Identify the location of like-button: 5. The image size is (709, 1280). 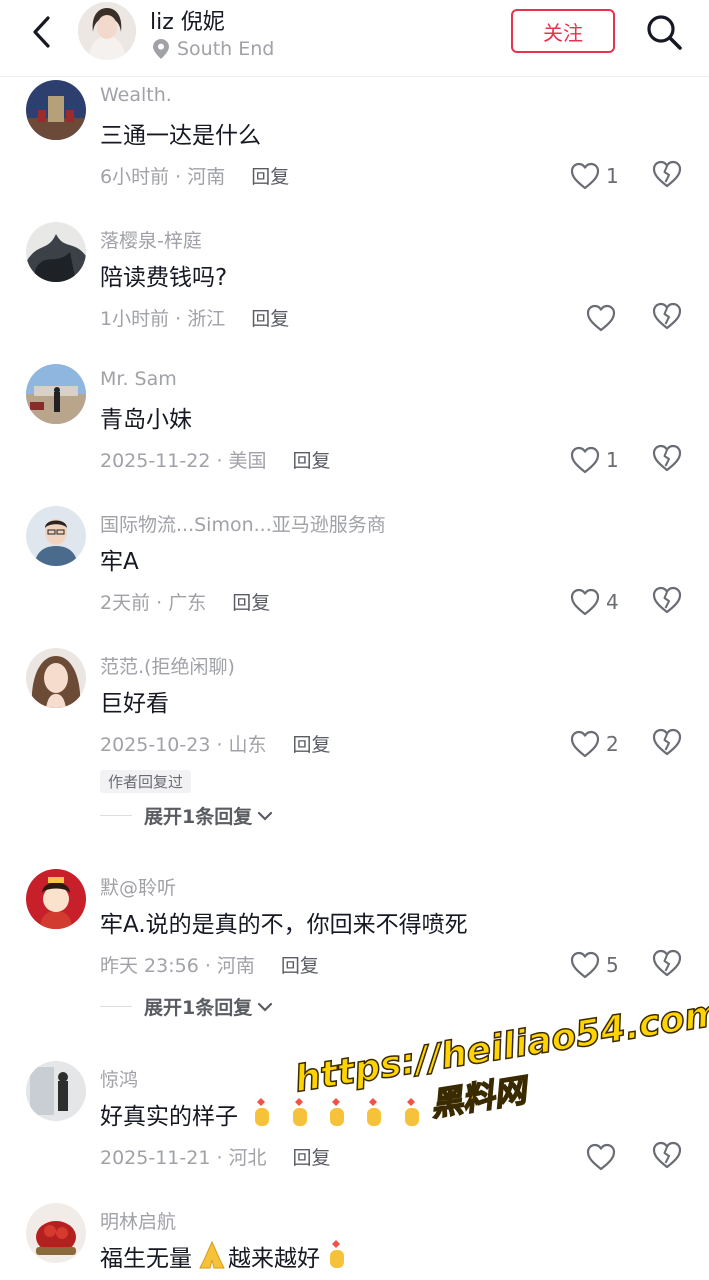
(595, 965).